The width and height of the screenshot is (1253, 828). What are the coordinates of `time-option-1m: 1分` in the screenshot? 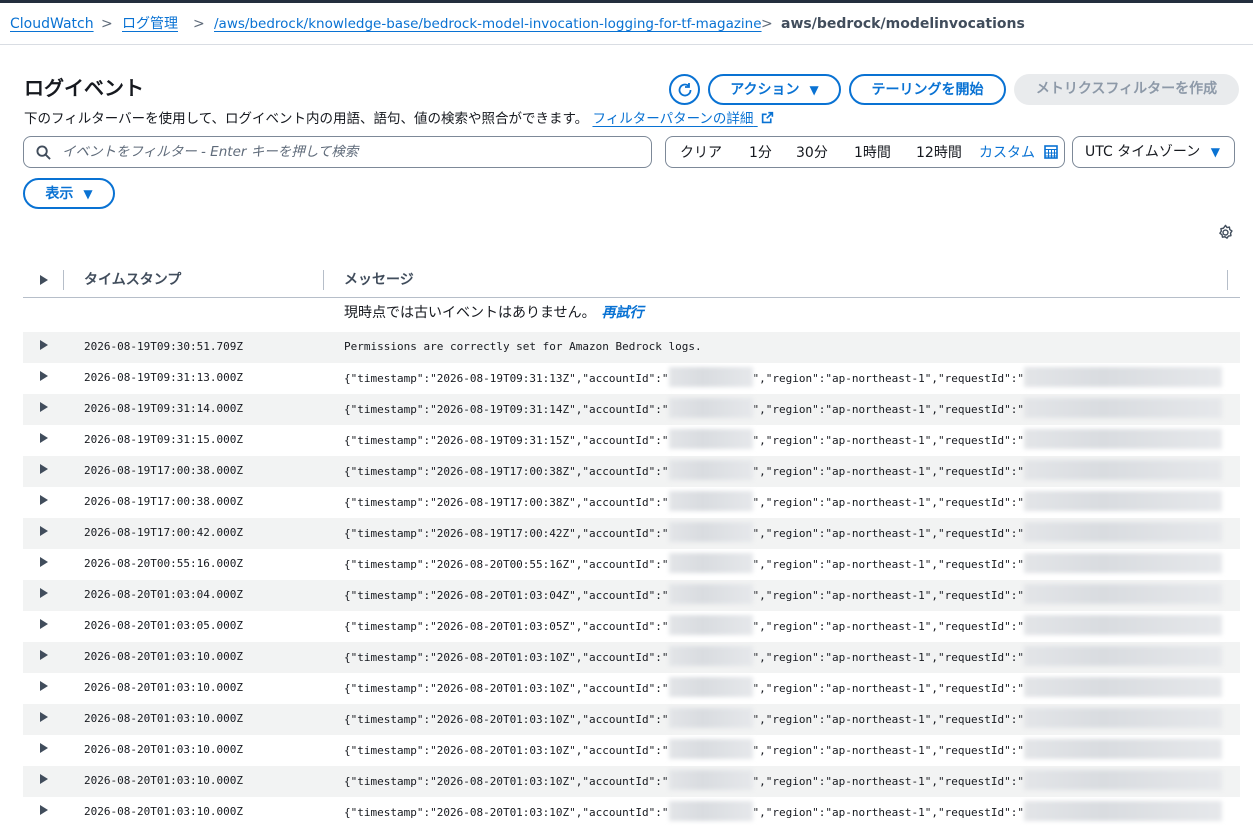 It's located at (760, 153).